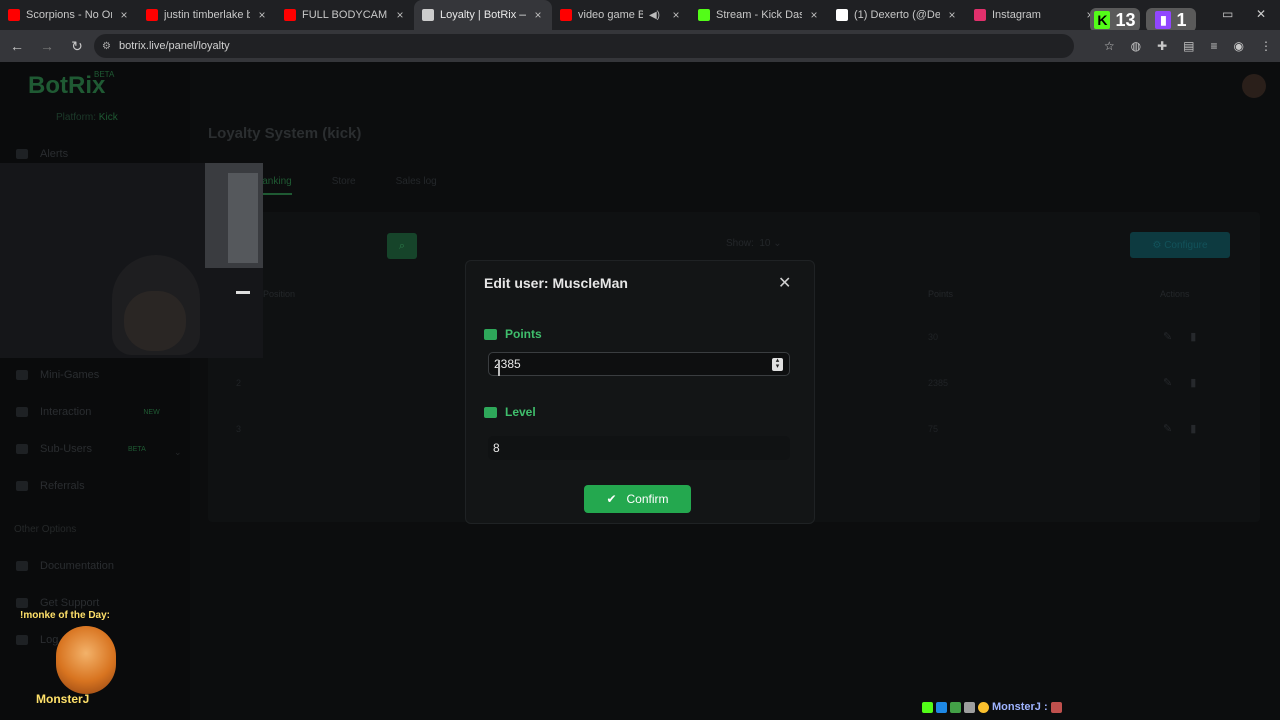 The image size is (1280, 720). Describe the element at coordinates (62, 486) in the screenshot. I see `sidebar-item-label: Referrals` at that location.